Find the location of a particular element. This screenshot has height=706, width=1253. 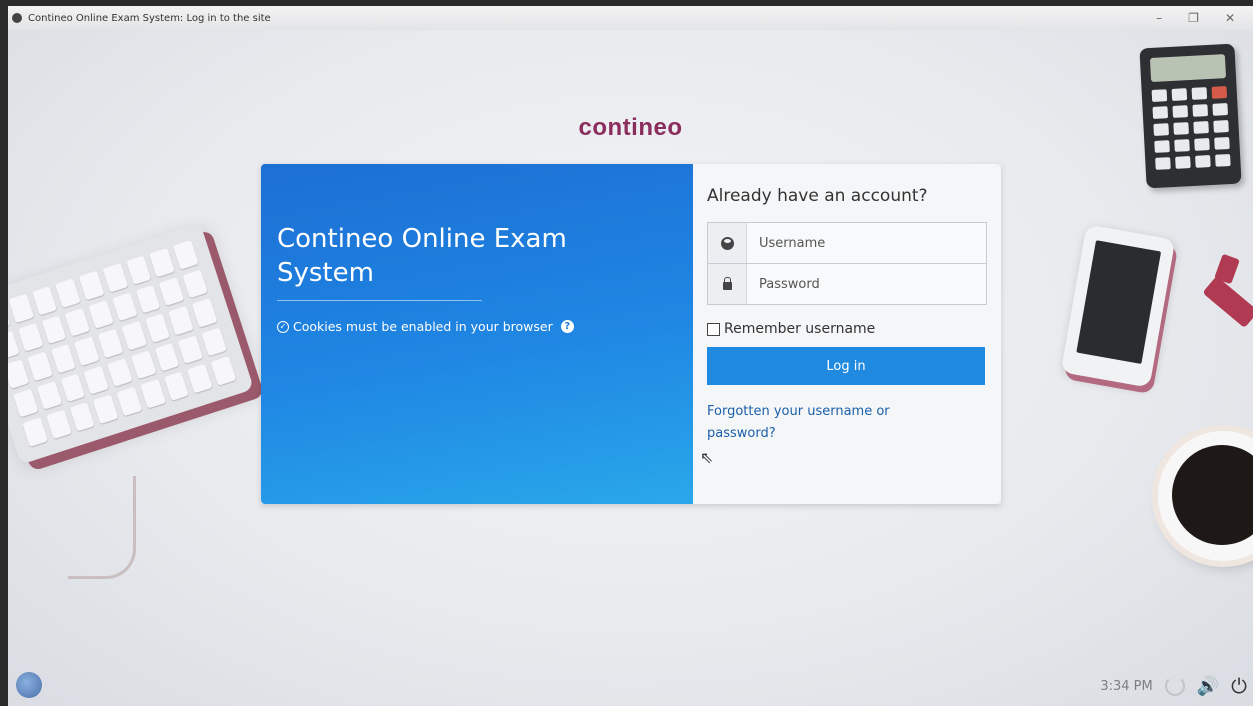

forgot-password-link: Forgotten your username or password? is located at coordinates (822, 423).